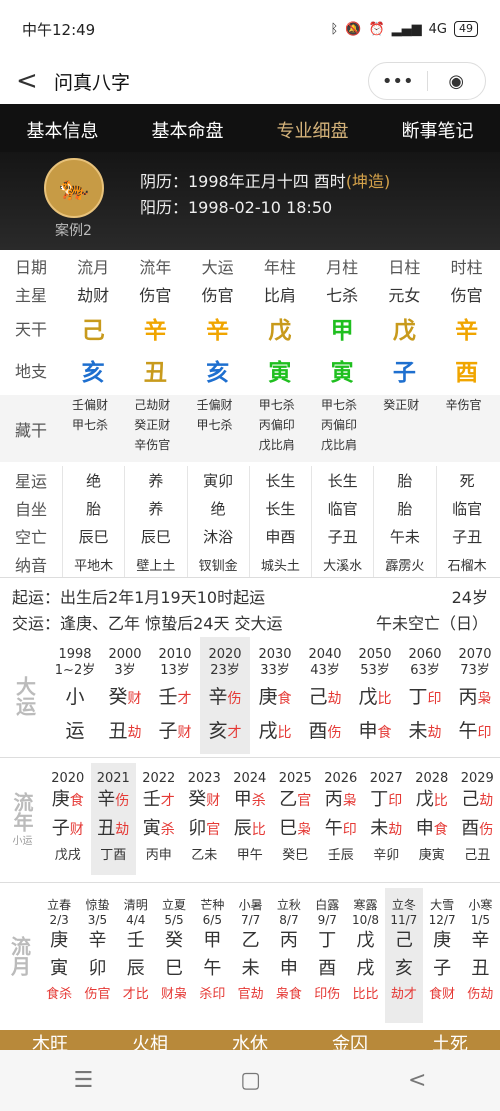 The width and height of the screenshot is (500, 1111). I want to click on liuyue-cell: 大雪 12/7 庚子食财, so click(442, 955).